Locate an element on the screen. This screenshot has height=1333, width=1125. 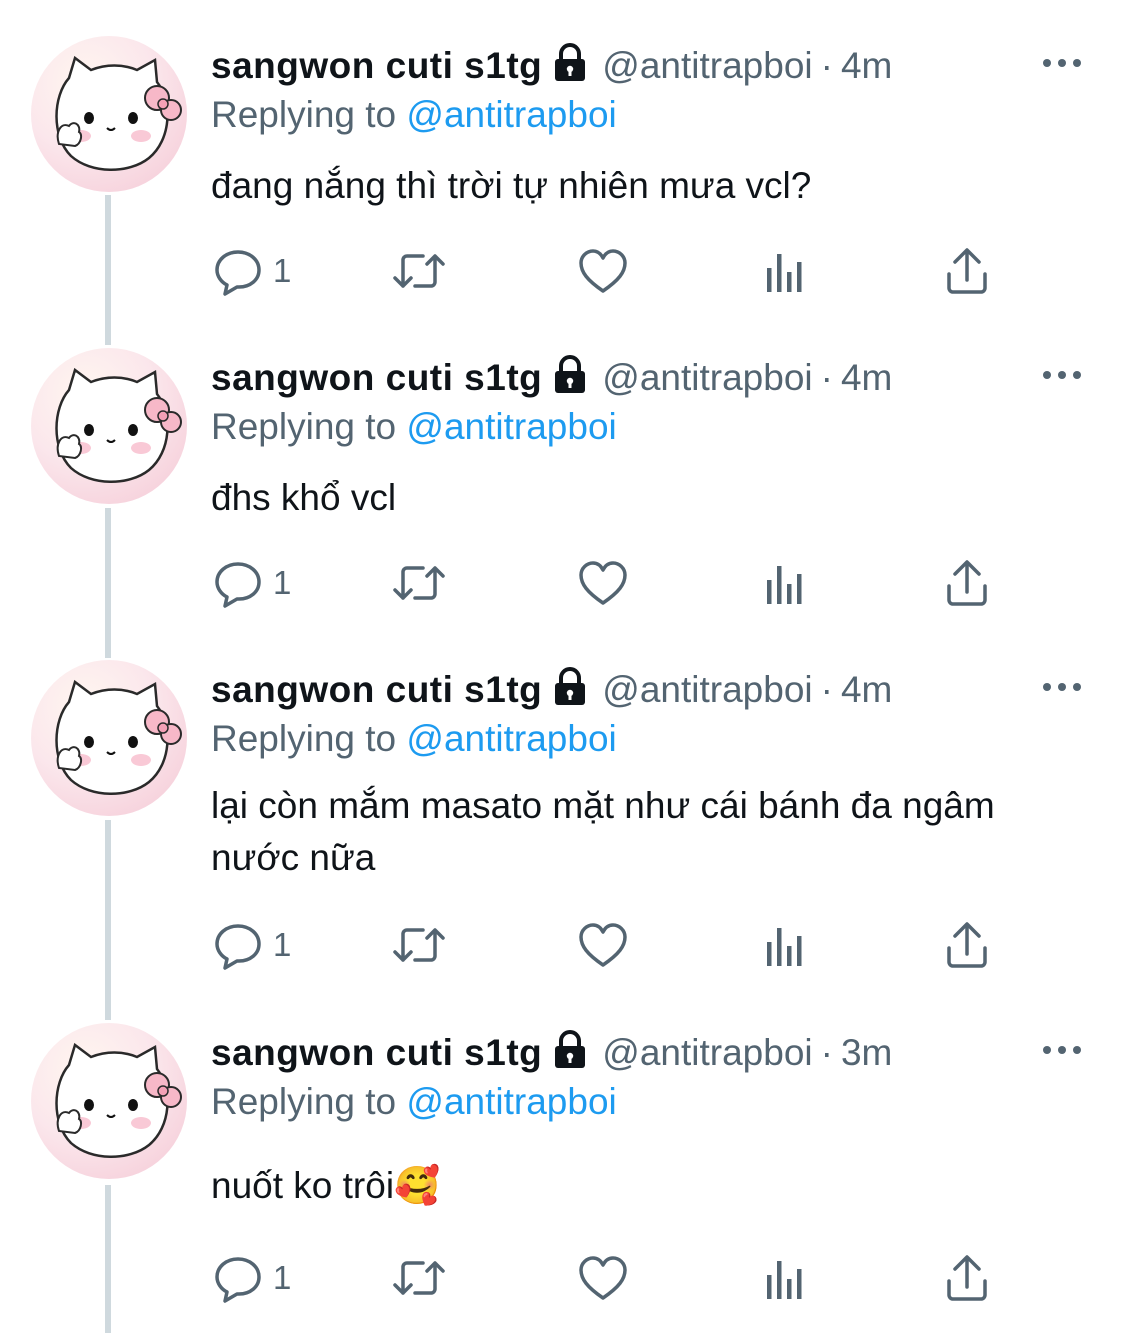
tweet-text: đhs khổ vcl is located at coordinates (304, 497).